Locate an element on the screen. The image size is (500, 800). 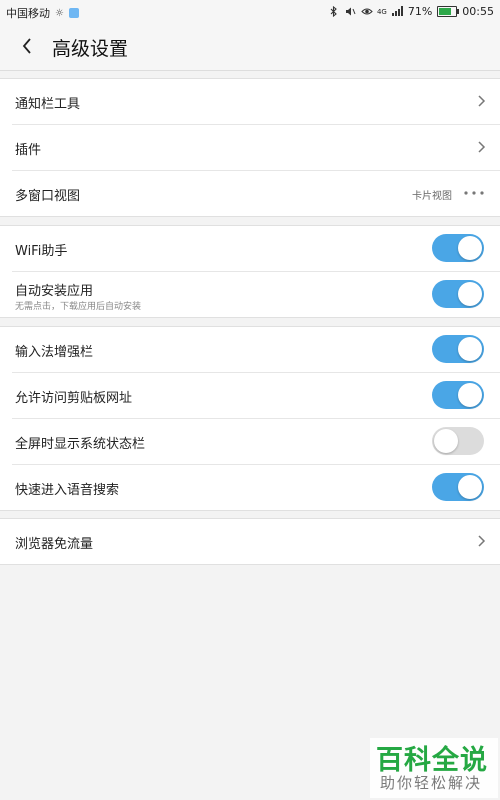
row-label: 浏览器免流量 is located at coordinates (54, 544).